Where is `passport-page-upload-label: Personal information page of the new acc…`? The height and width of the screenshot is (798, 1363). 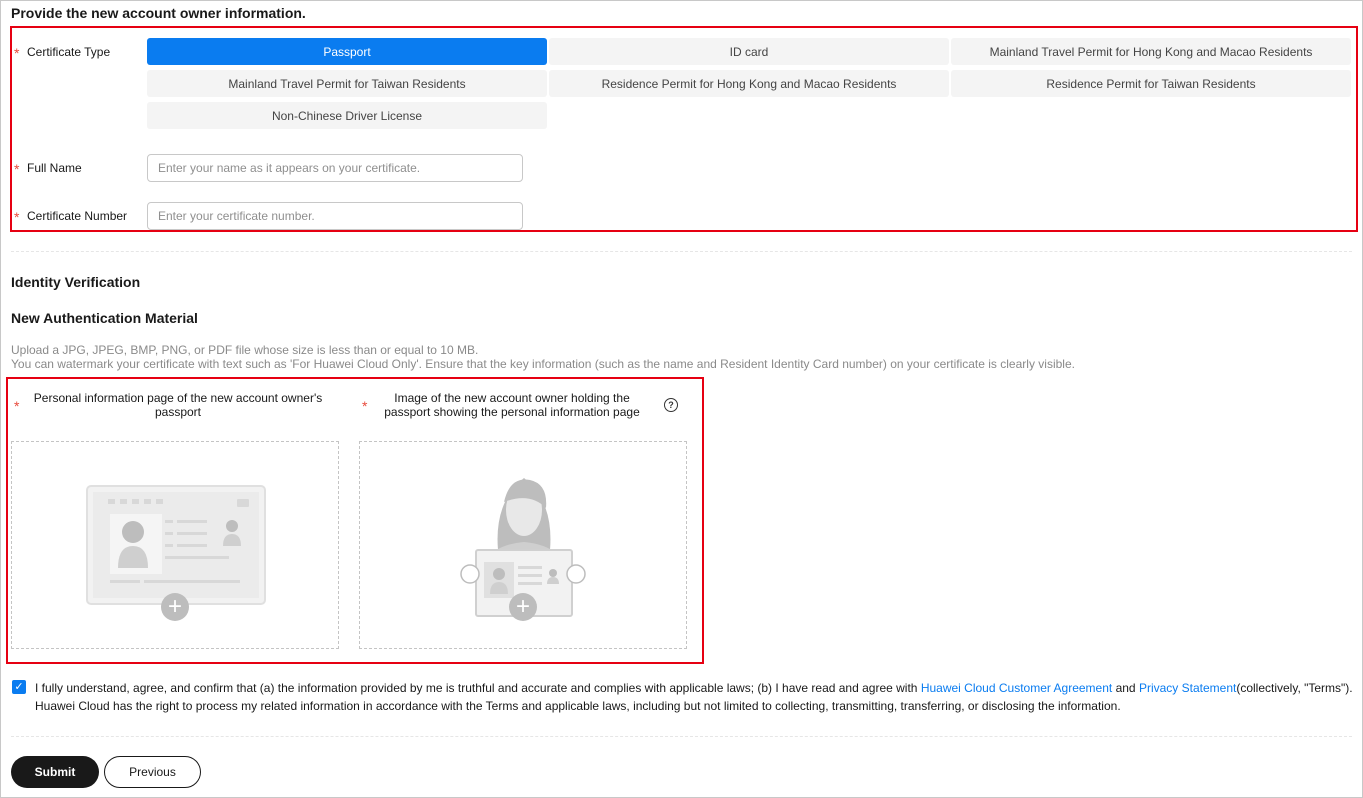 passport-page-upload-label: Personal information page of the new acc… is located at coordinates (178, 405).